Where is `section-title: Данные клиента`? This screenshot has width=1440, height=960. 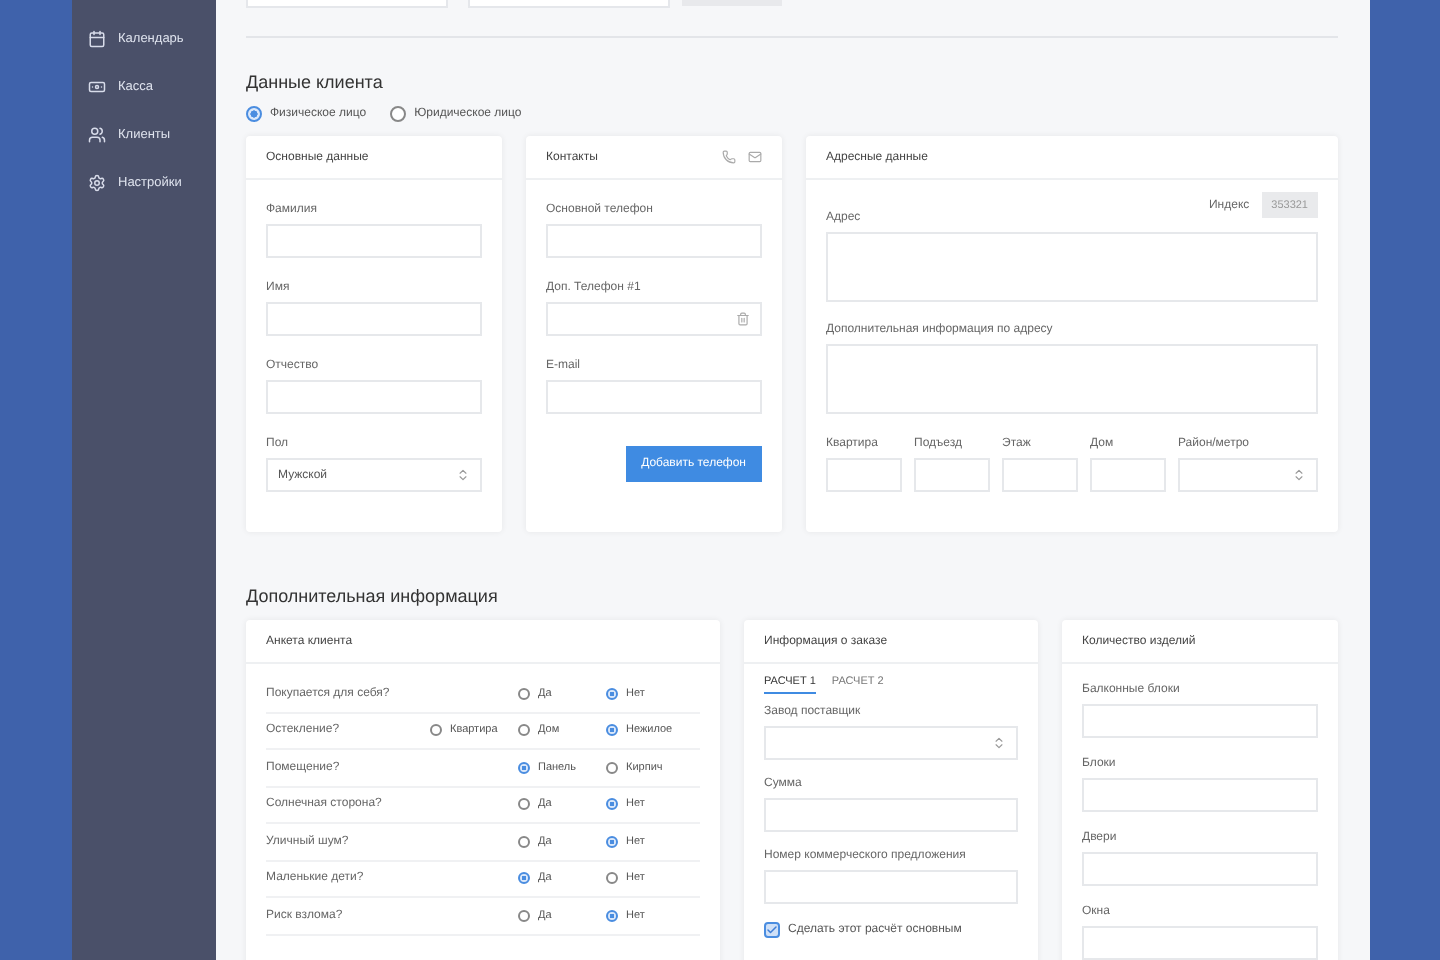 section-title: Данные клиента is located at coordinates (315, 82).